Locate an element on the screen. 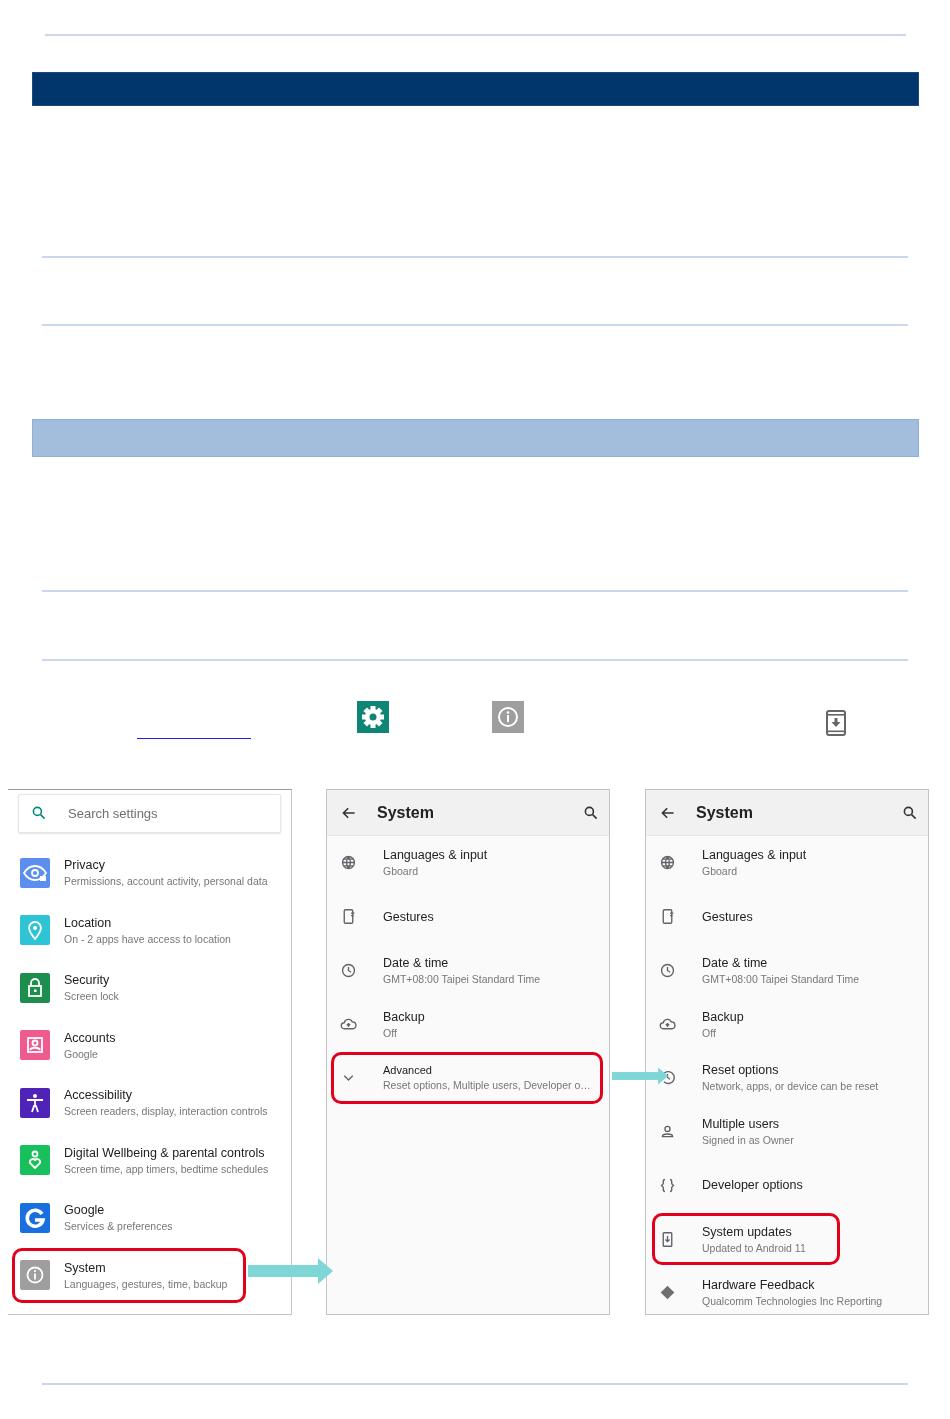 This screenshot has height=1419, width=950. settings-item: Hardware Feedback Qualcomm Technologies Inc Reporting is located at coordinates (787, 1290).